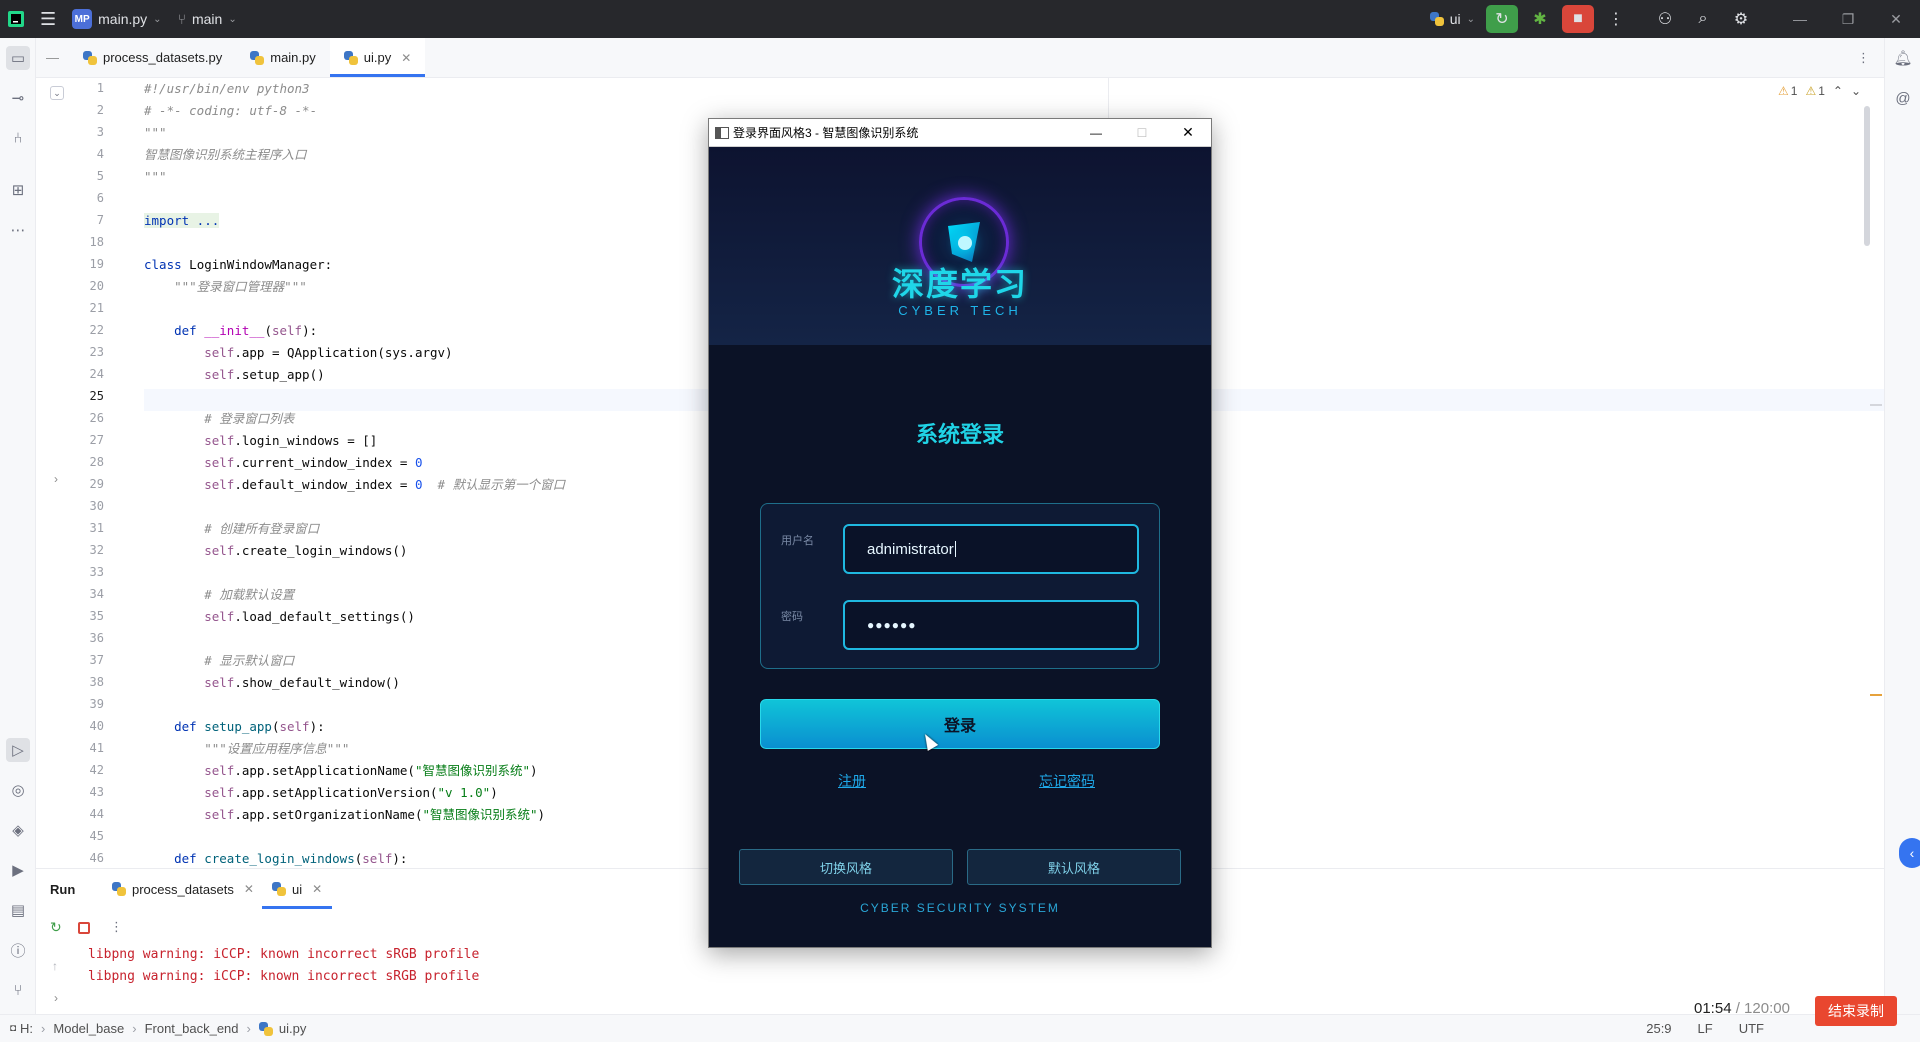  Describe the element at coordinates (96, 528) in the screenshot. I see `line-number: 31` at that location.